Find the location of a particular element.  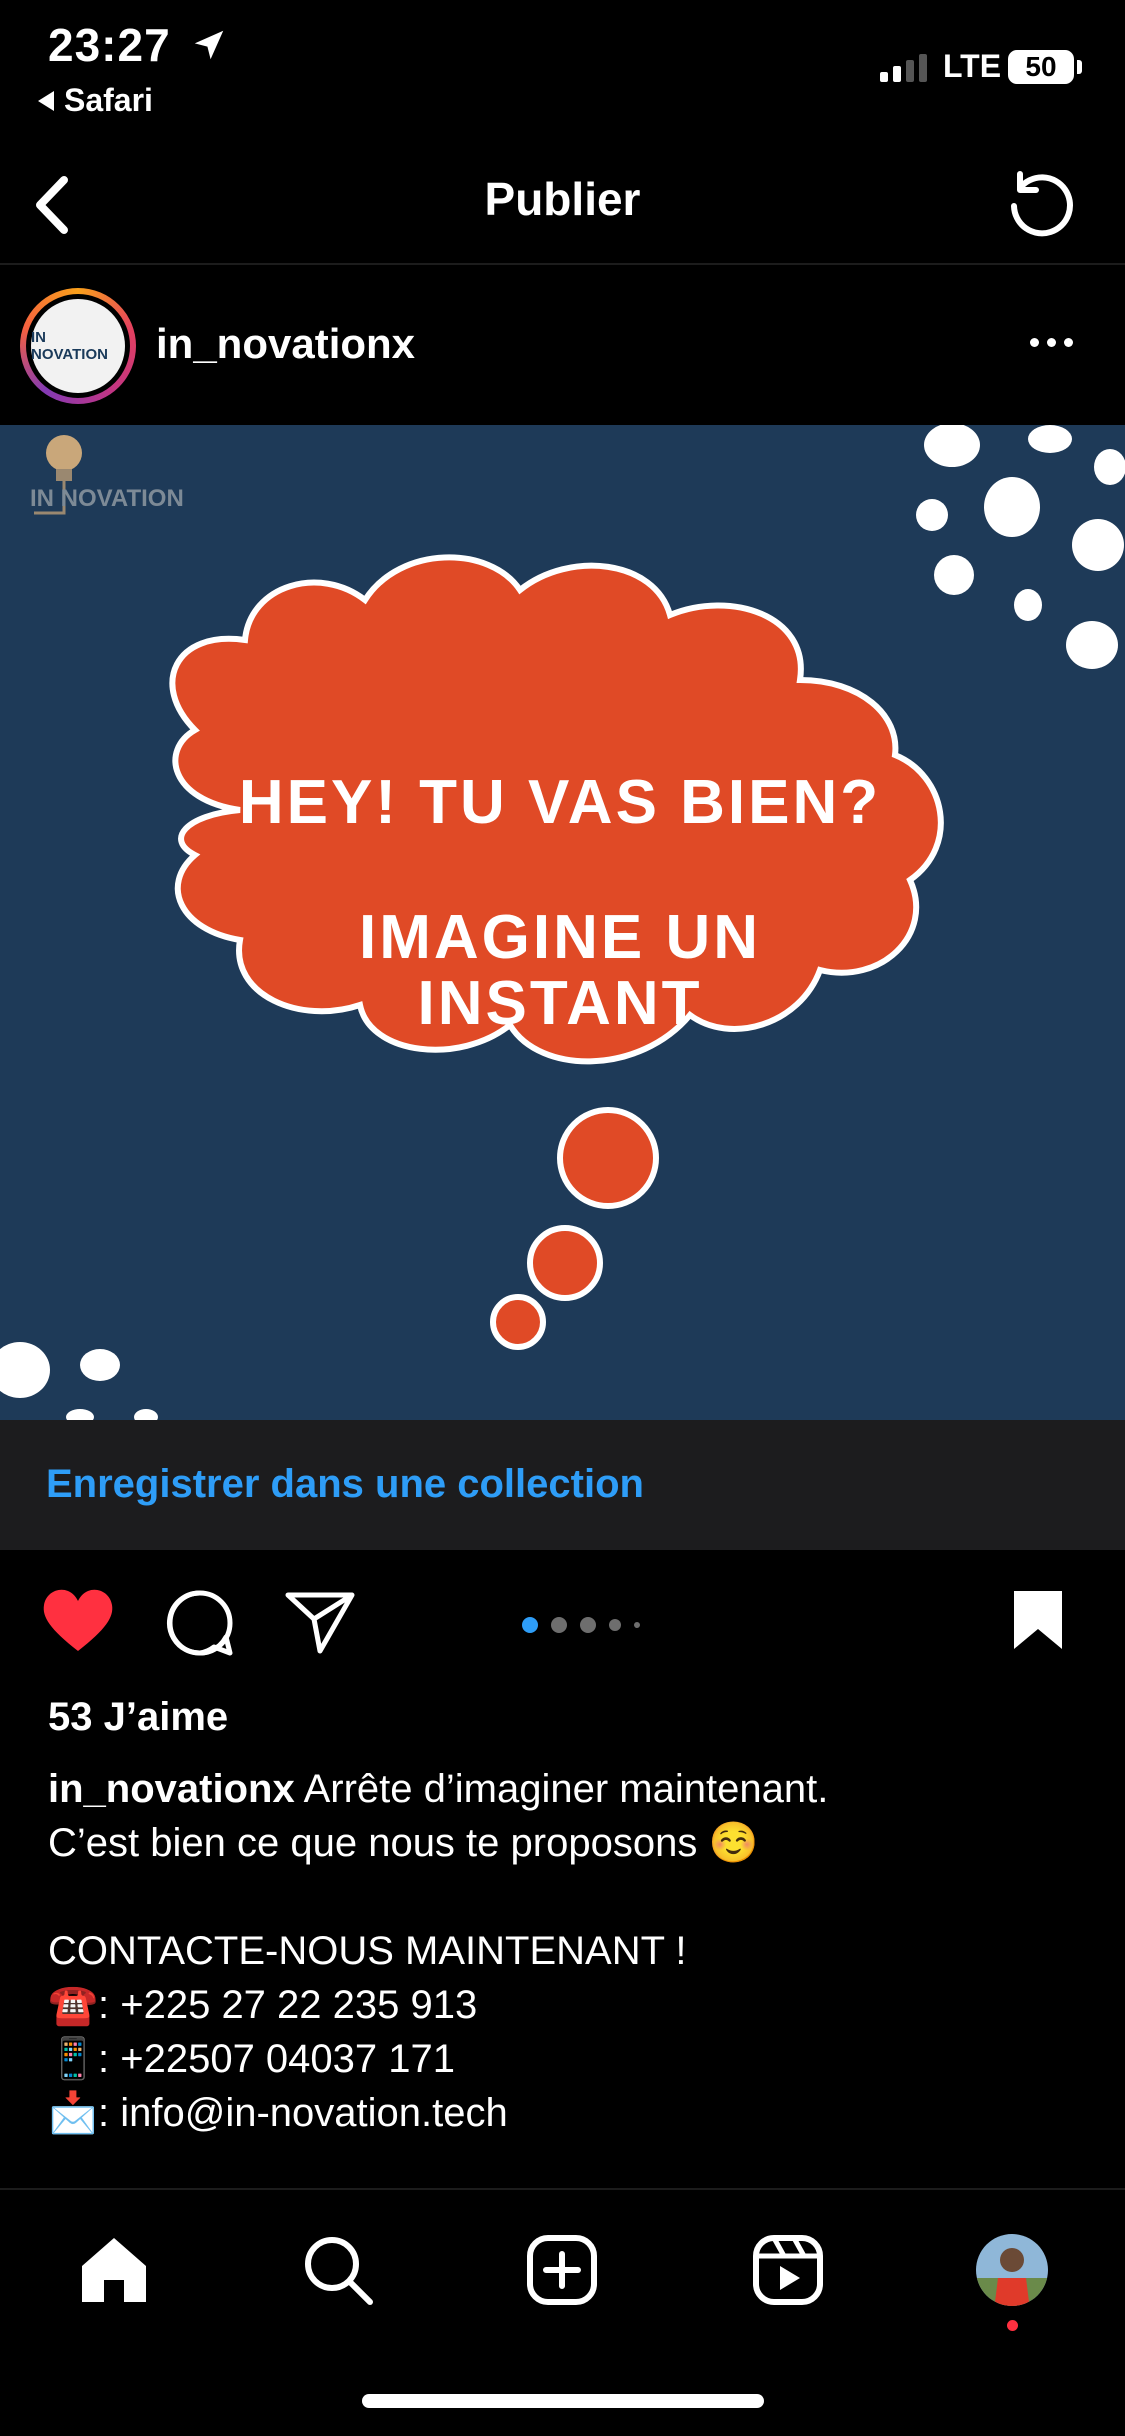

battery-indicator: 50 is located at coordinates (1041, 67).